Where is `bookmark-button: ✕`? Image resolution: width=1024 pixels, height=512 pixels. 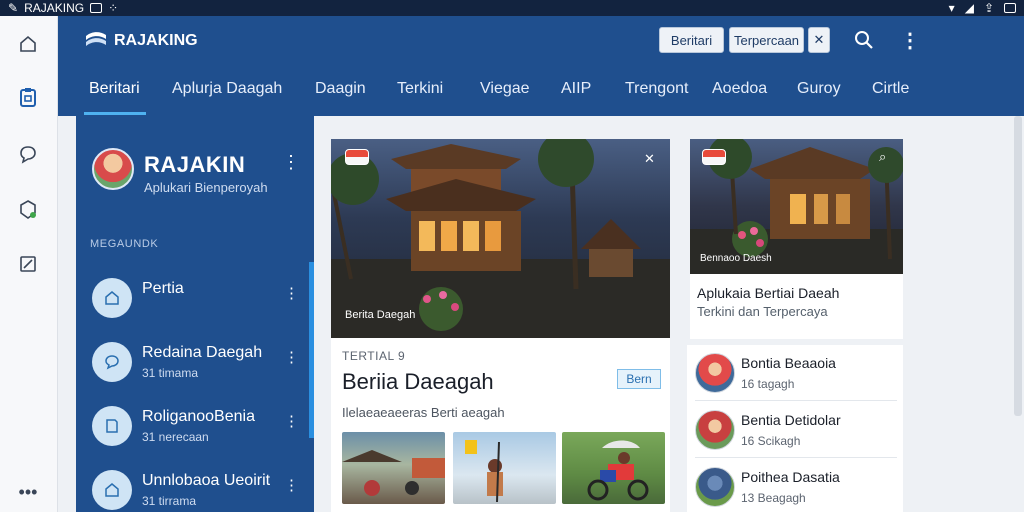
bookmark-button: ✕ is located at coordinates (819, 40).